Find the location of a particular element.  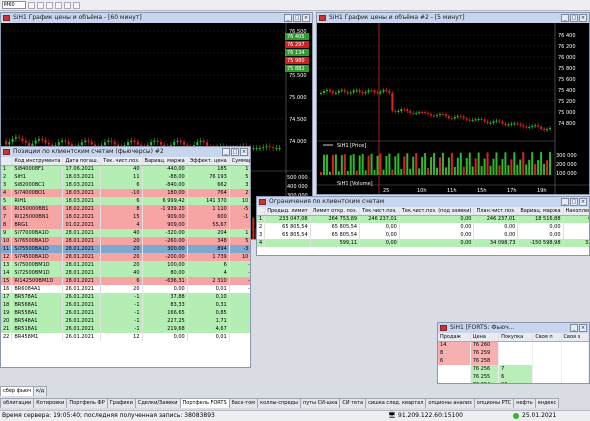

cell-buy: 20 is located at coordinates (516, 382).